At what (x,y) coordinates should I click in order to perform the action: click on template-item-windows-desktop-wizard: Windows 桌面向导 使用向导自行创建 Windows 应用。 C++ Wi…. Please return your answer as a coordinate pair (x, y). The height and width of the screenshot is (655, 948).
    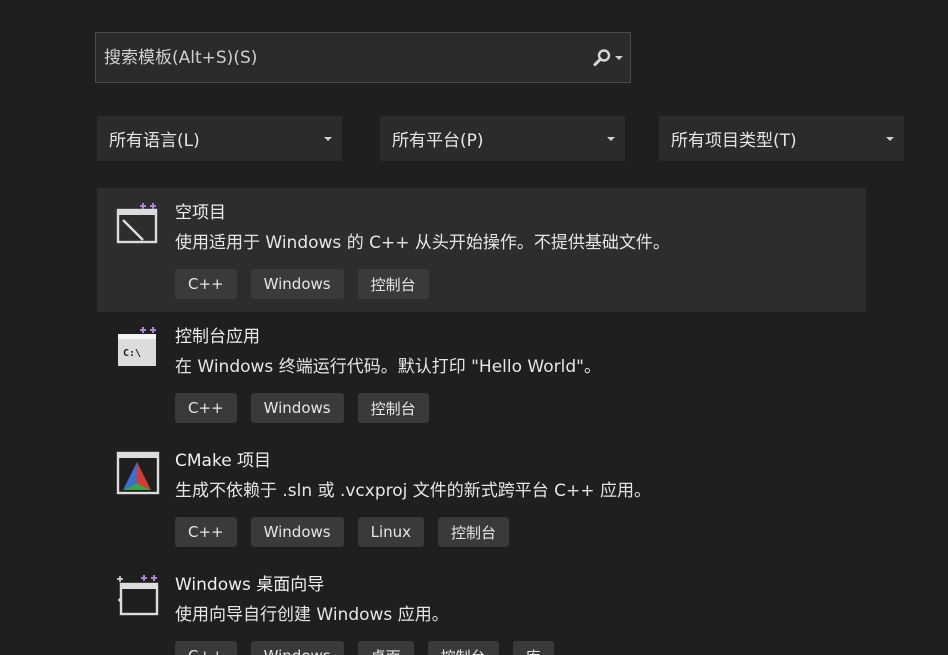
    Looking at the image, I should click on (481, 607).